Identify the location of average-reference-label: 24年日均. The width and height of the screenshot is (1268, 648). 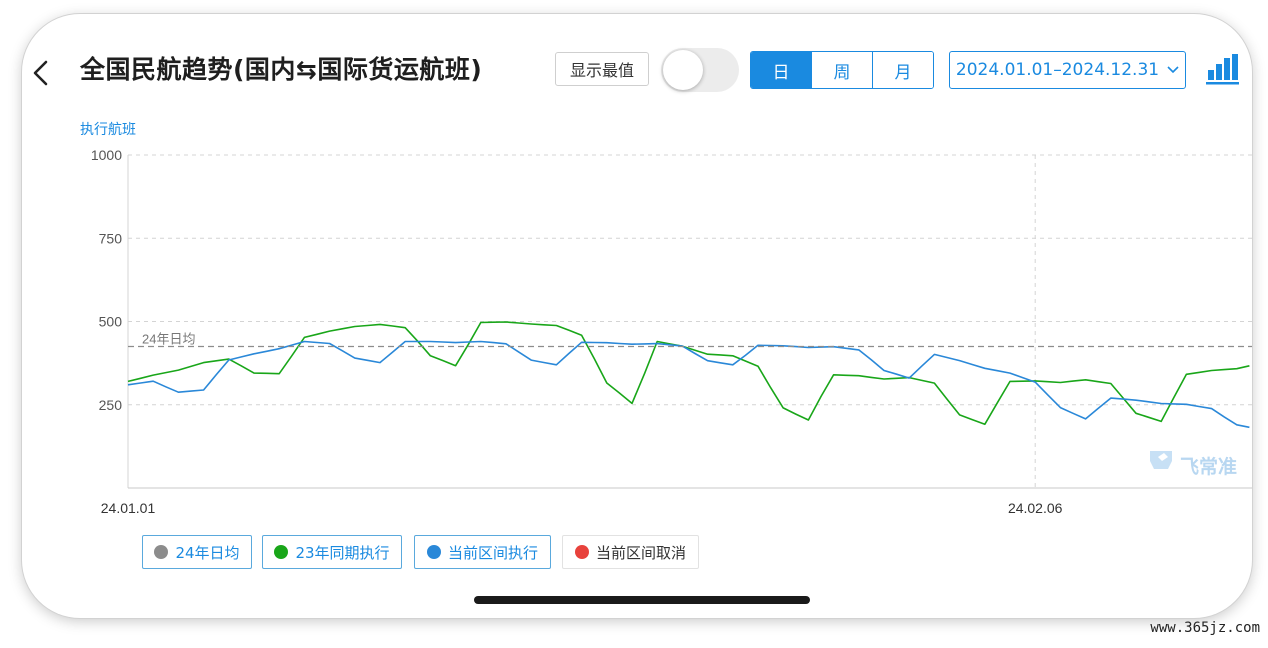
(168, 338).